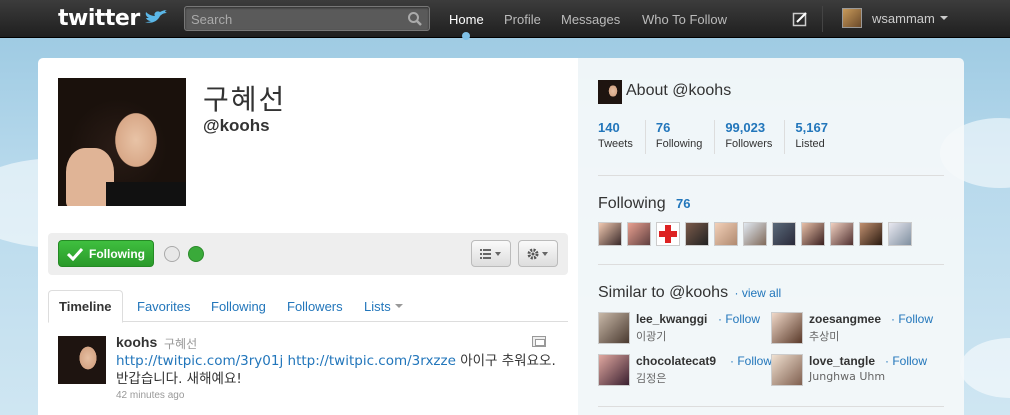 Image resolution: width=1010 pixels, height=415 pixels. Describe the element at coordinates (122, 142) in the screenshot. I see `profile-photo` at that location.